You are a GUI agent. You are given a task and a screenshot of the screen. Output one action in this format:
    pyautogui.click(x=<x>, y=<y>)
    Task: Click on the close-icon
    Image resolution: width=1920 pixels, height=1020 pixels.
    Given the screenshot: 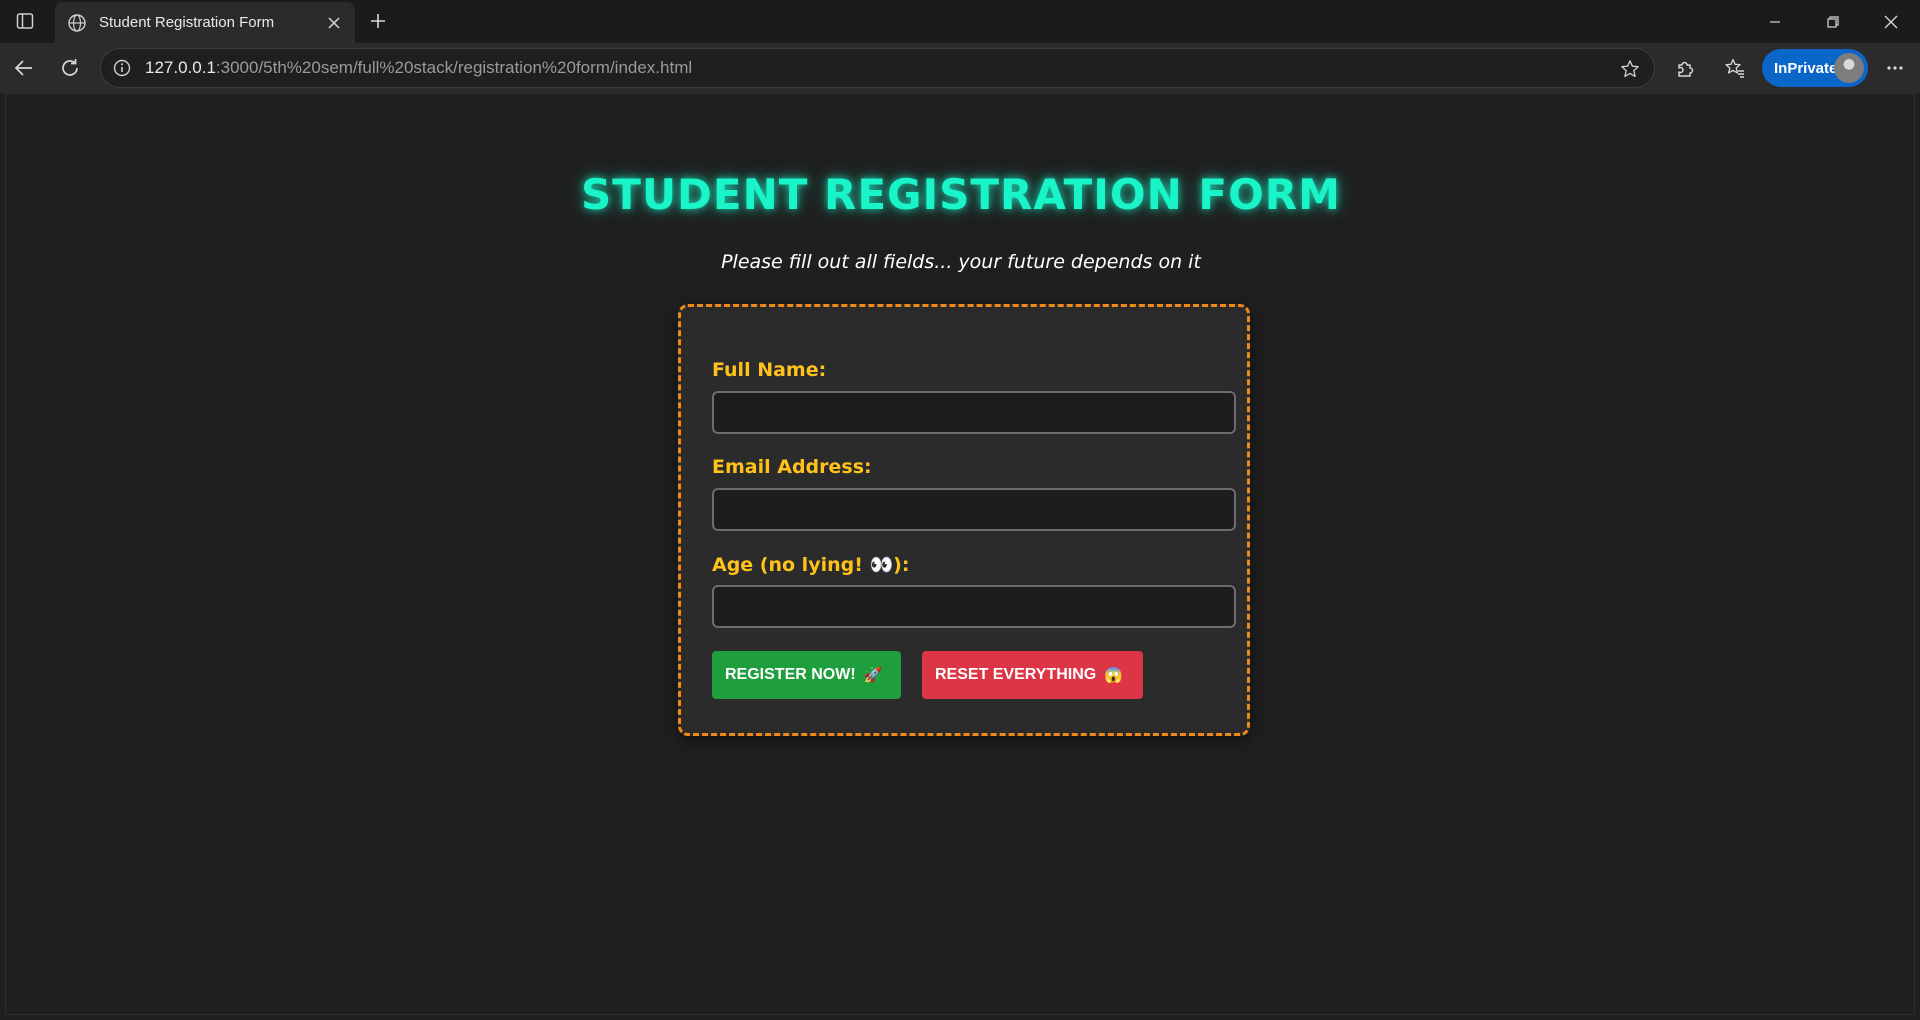 What is the action you would take?
    pyautogui.click(x=334, y=23)
    